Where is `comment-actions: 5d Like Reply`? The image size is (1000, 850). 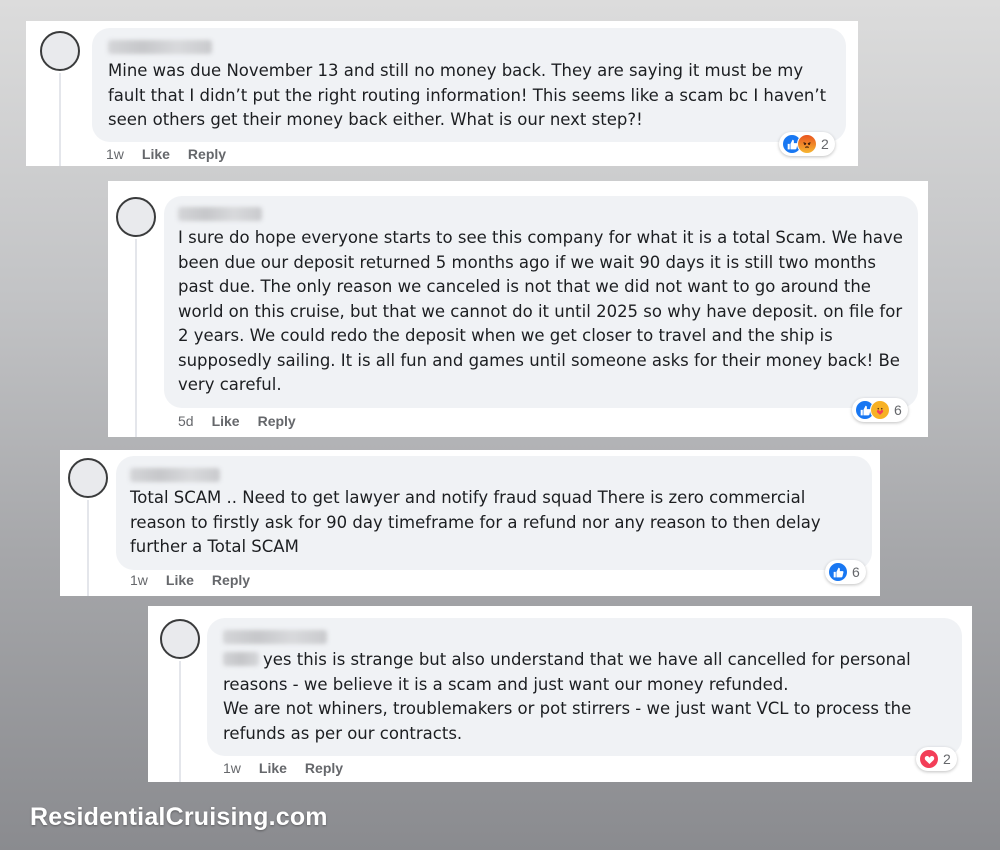
comment-actions: 5d Like Reply is located at coordinates (237, 421).